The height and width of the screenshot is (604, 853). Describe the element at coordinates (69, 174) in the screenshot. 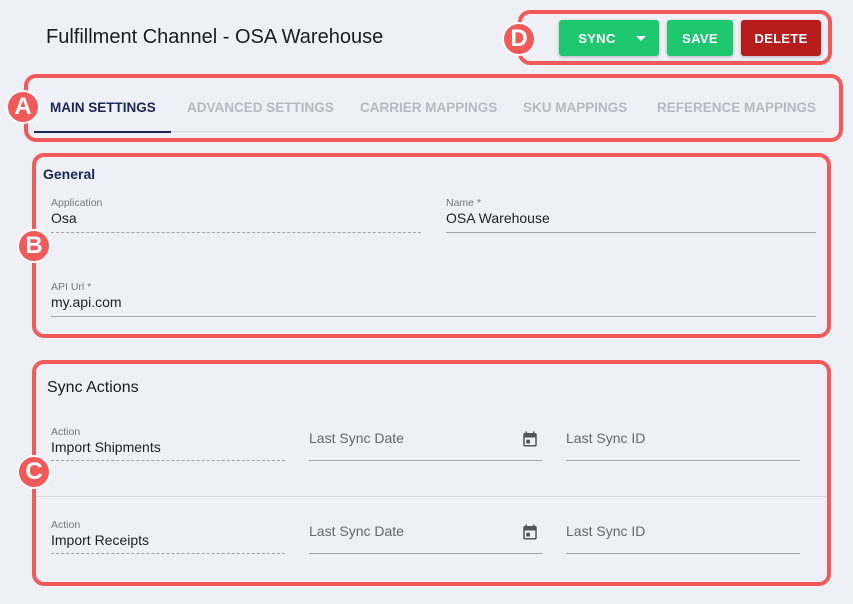

I see `general-title: General` at that location.